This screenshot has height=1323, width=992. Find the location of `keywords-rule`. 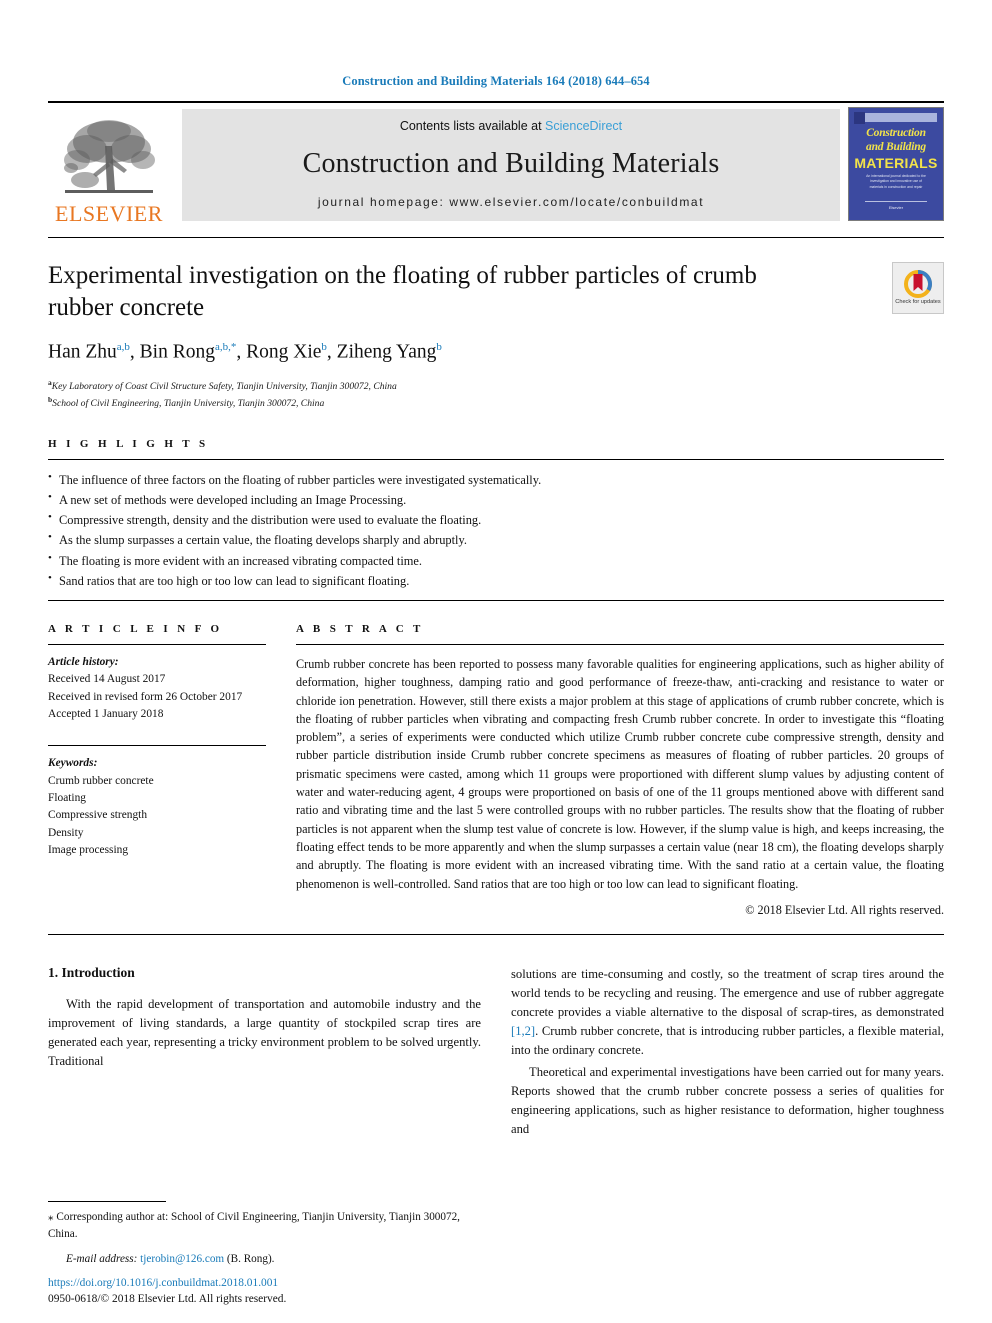

keywords-rule is located at coordinates (157, 746).